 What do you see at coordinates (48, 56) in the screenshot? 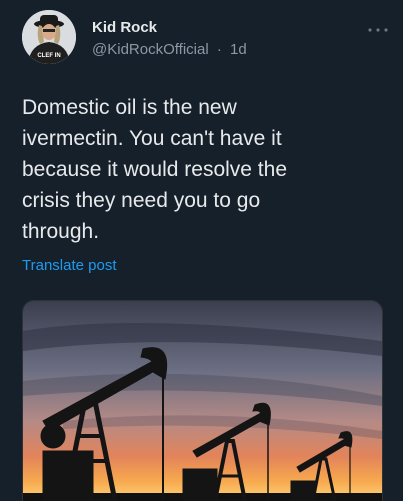
I see `avatar-shirt-text: CLEF IN` at bounding box center [48, 56].